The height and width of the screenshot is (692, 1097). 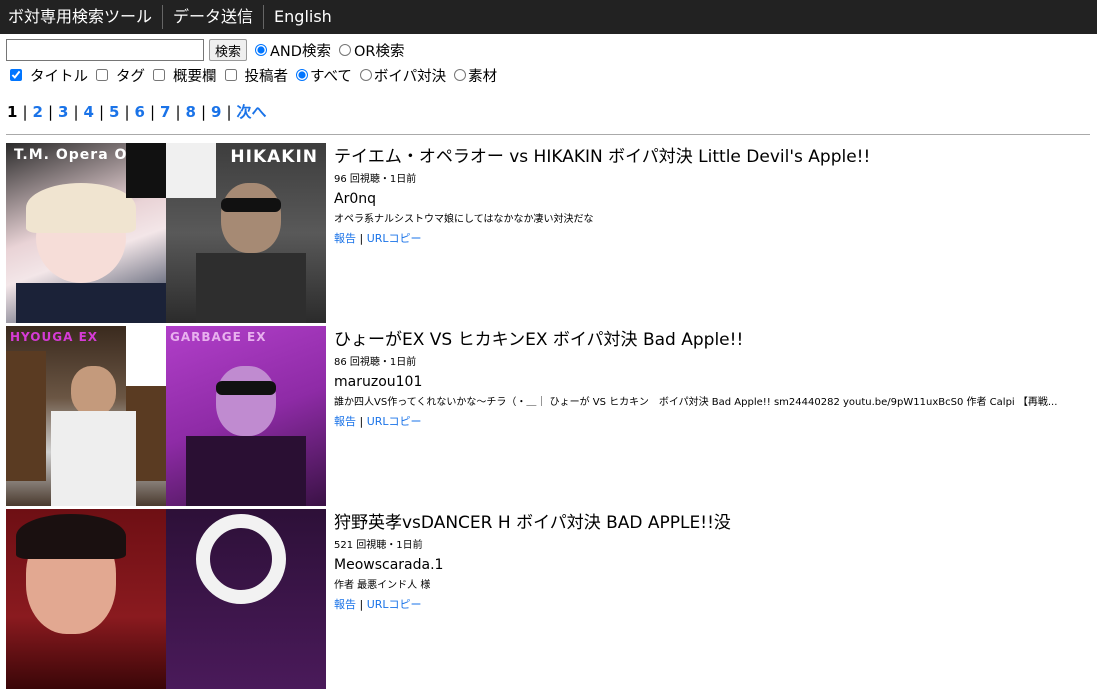 I want to click on filter-row: タイトル タグ 概要欄 投稿者 すべて ボイパ対決 素材, so click(x=548, y=74).